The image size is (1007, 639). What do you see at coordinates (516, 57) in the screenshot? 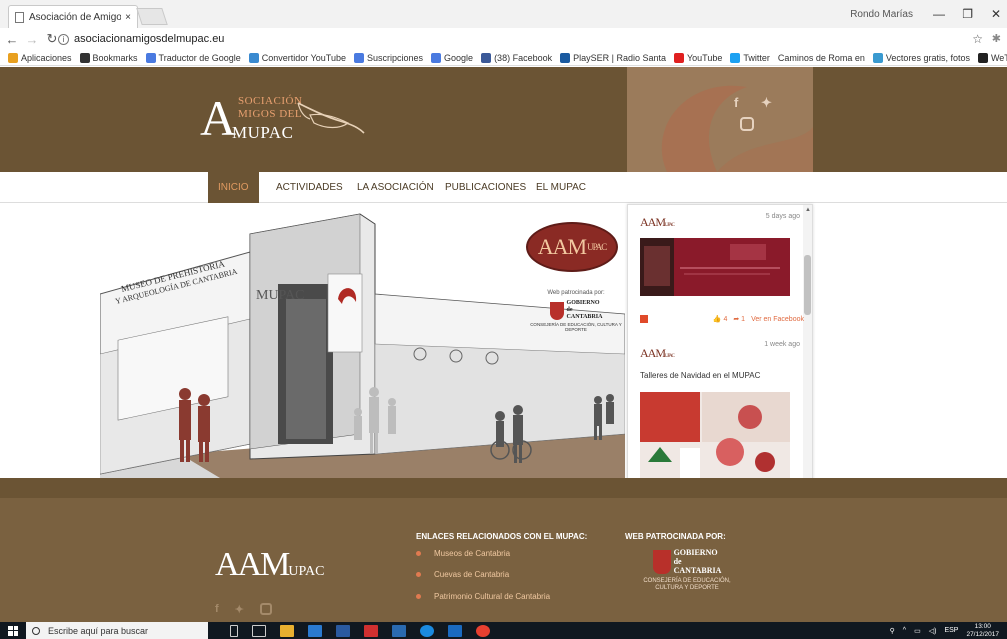
I see `bookmark-item: (38) Facebook` at bounding box center [516, 57].